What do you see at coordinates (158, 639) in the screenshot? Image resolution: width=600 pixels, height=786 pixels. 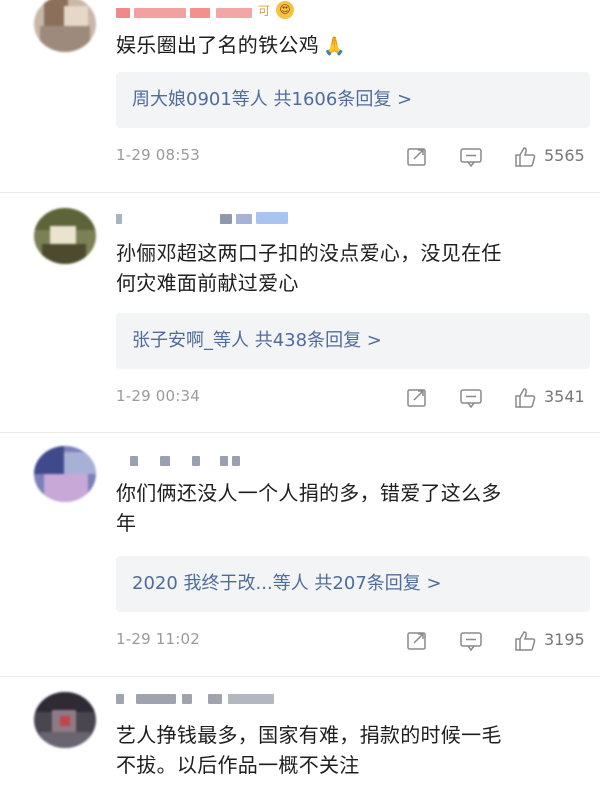 I see `timestamp: 1-29 11:02` at bounding box center [158, 639].